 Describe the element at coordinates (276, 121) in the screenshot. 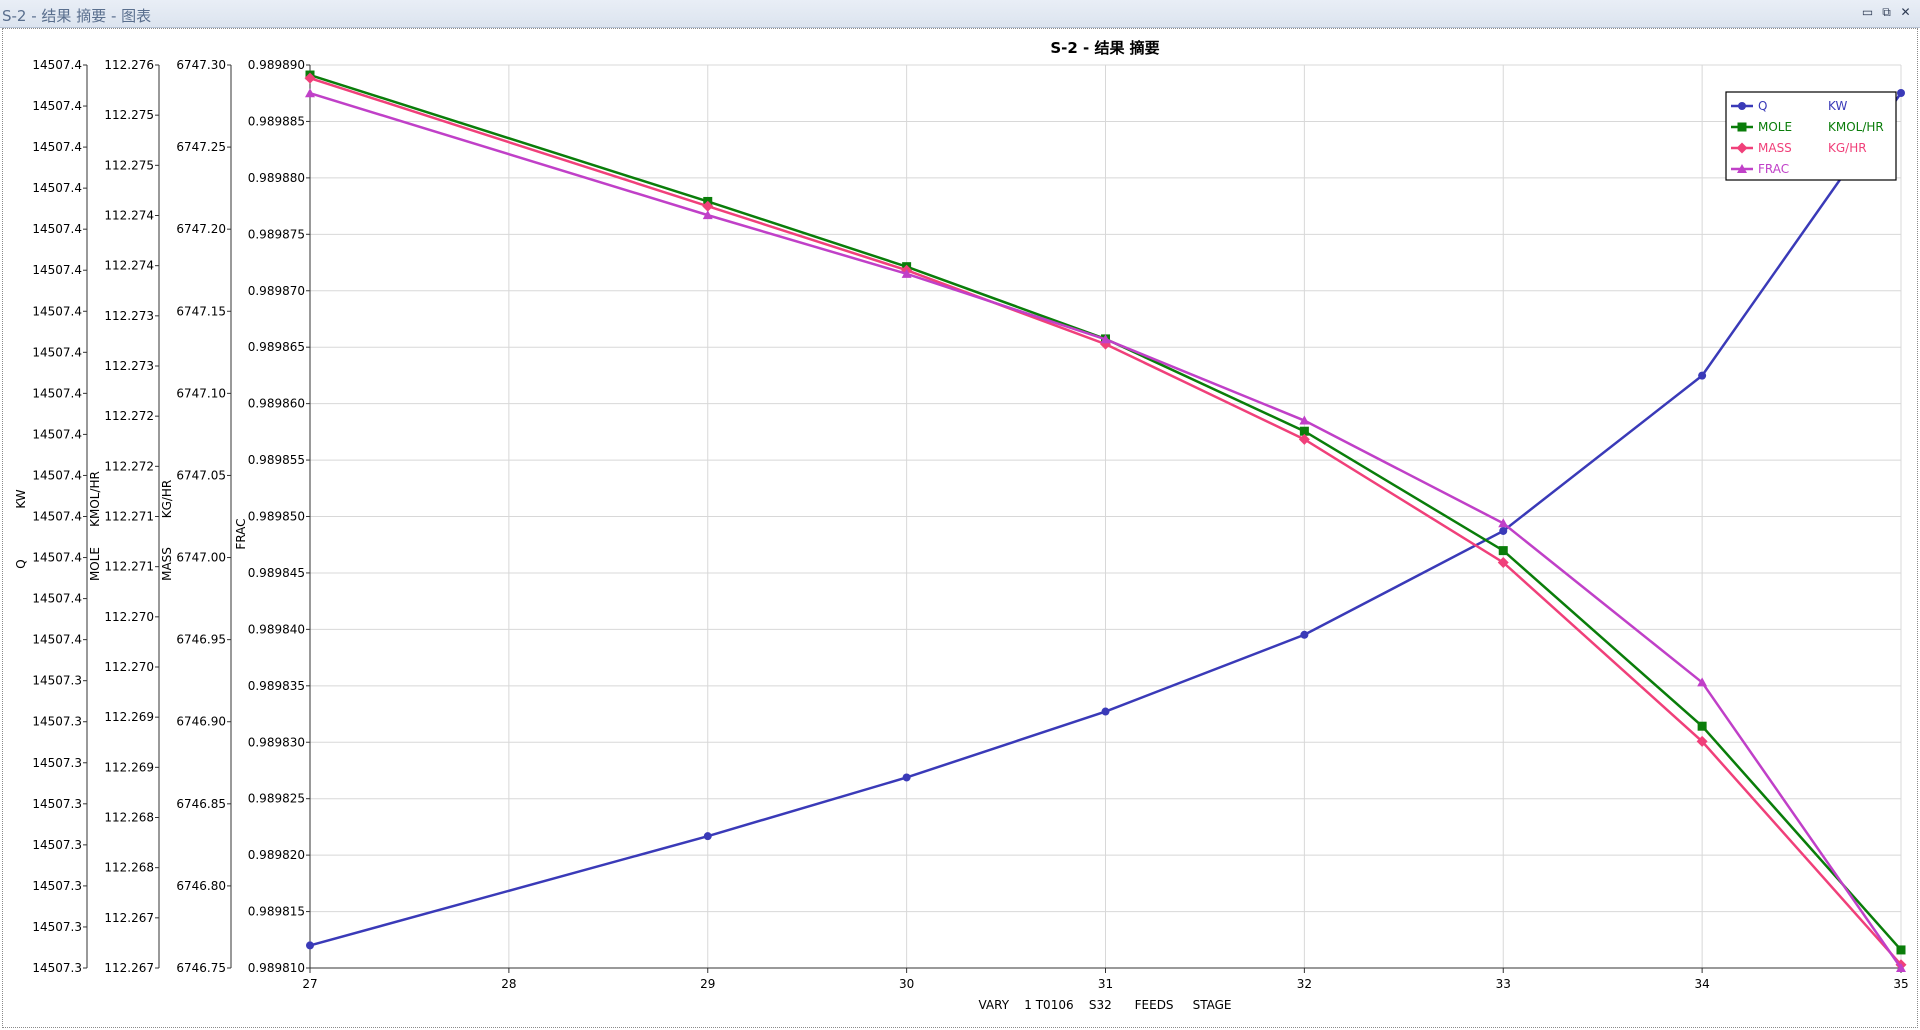

I see `y-tick-label-frac: 0.989885` at that location.